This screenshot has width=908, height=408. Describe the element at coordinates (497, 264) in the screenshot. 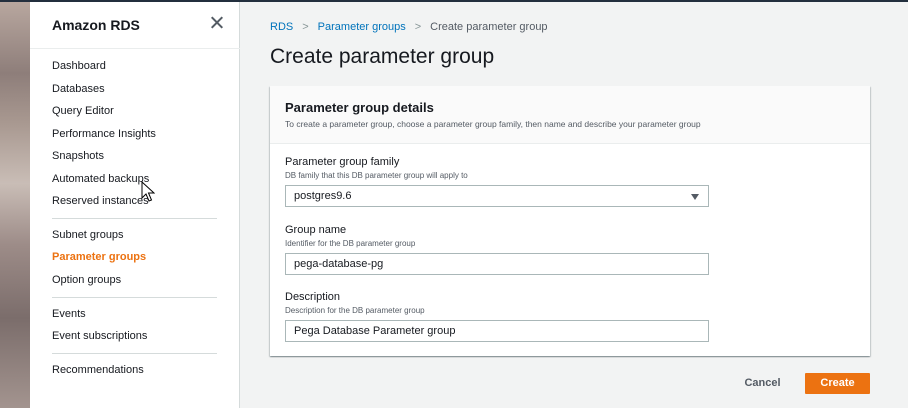

I see `group-name-input: pega-database-pg` at that location.